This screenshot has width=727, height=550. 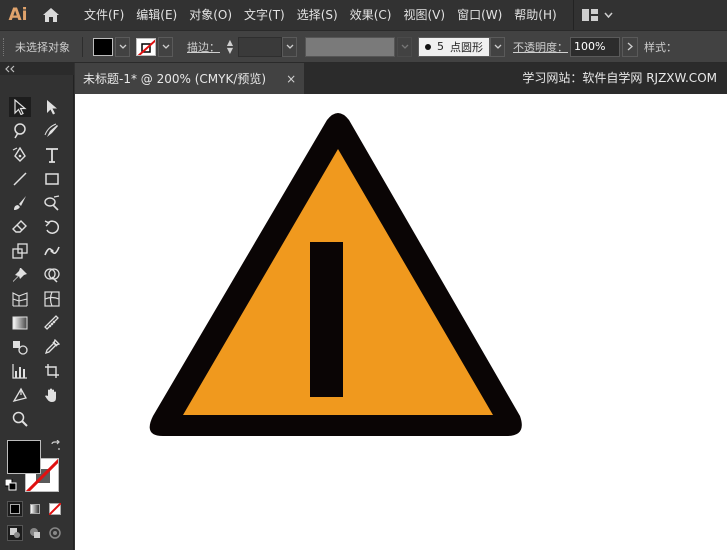 I want to click on eyedropper-tool, so click(x=52, y=347).